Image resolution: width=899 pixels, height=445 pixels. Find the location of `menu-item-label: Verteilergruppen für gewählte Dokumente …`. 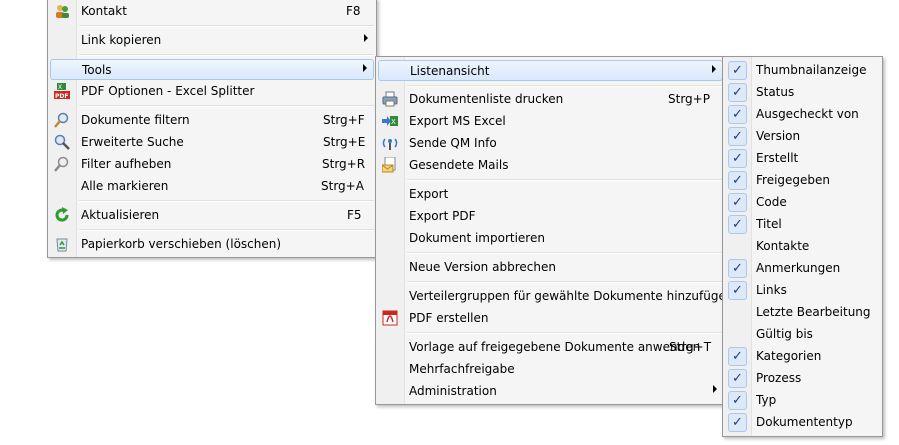

menu-item-label: Verteilergruppen für gewählte Dokumente … is located at coordinates (571, 296).